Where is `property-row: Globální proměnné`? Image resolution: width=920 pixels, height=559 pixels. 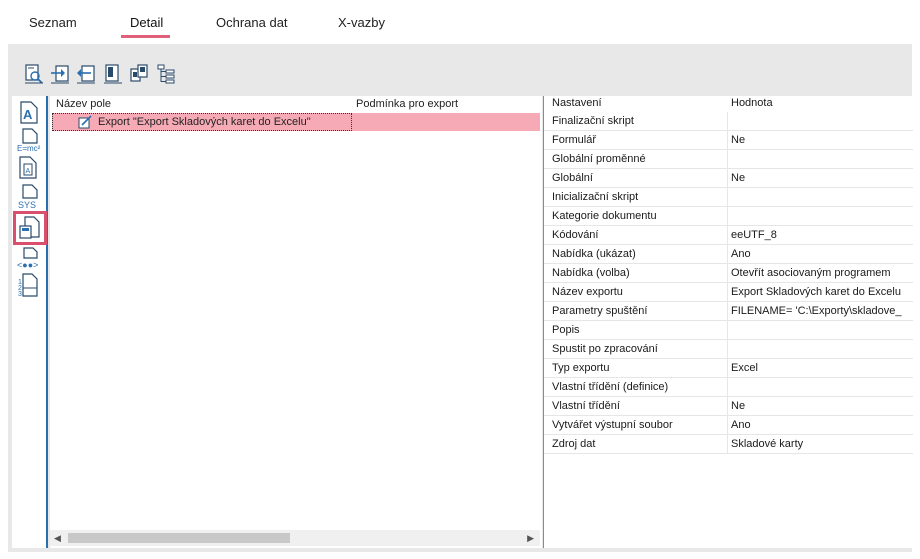
property-row: Globální proměnné is located at coordinates (728, 159).